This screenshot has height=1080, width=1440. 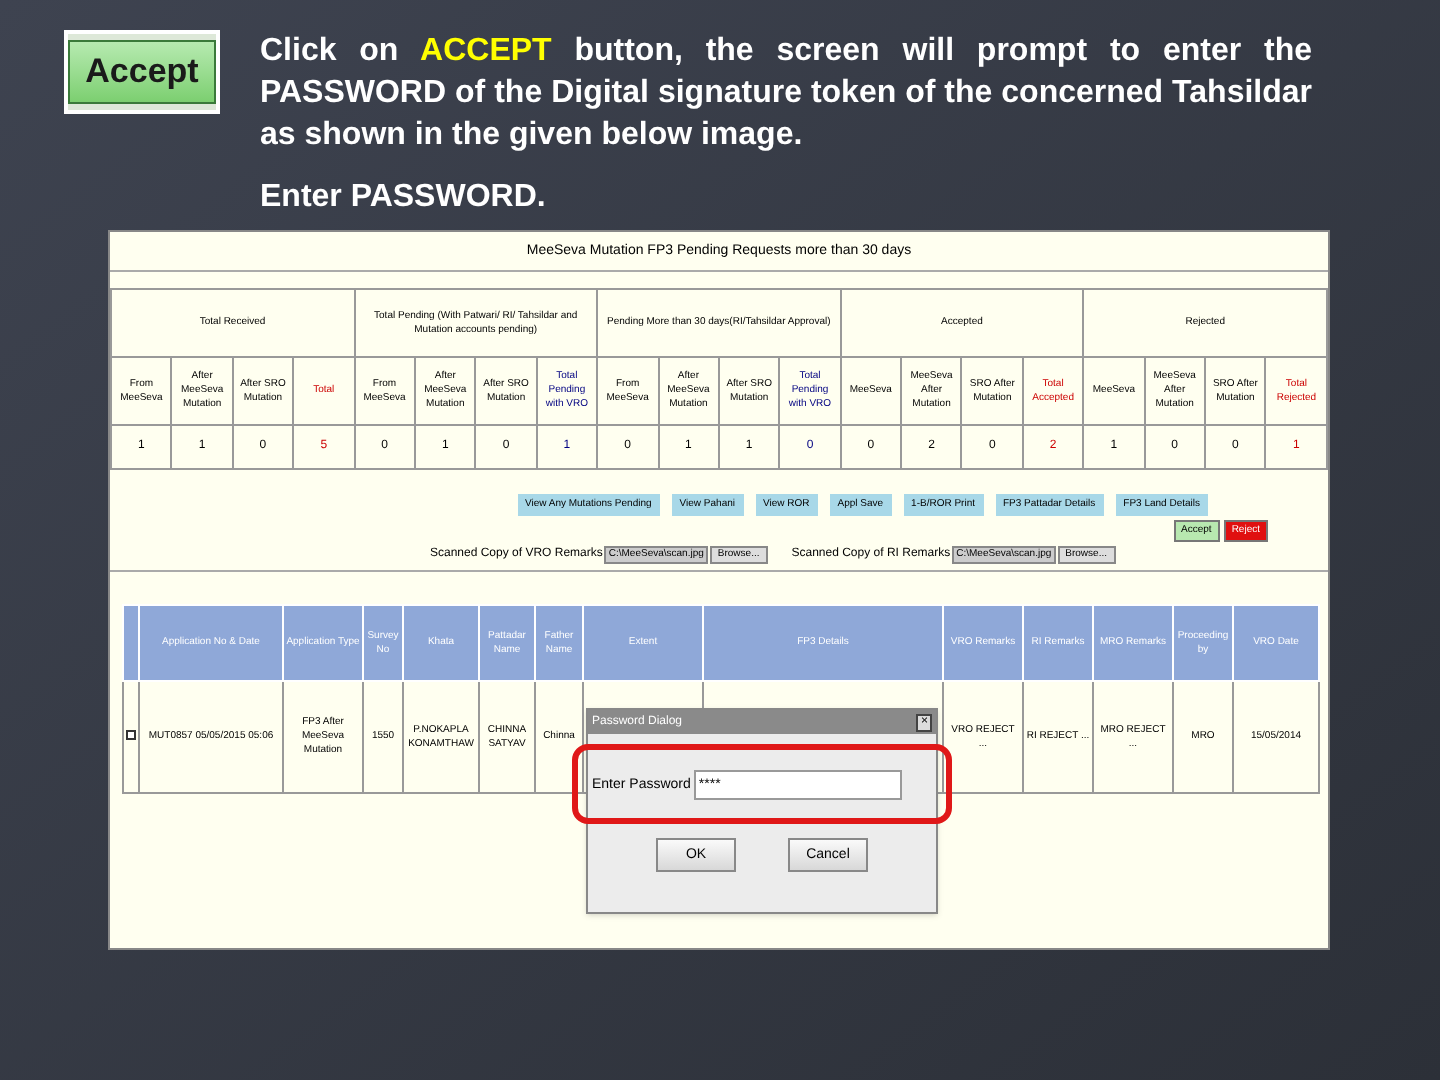 I want to click on instruction-paragraph: Click on ACCEPT button, the screen will prompt to enter the PASSWORD of the Digital signature token of the concerned Tahsildar as shown in the given below image., so click(x=786, y=94).